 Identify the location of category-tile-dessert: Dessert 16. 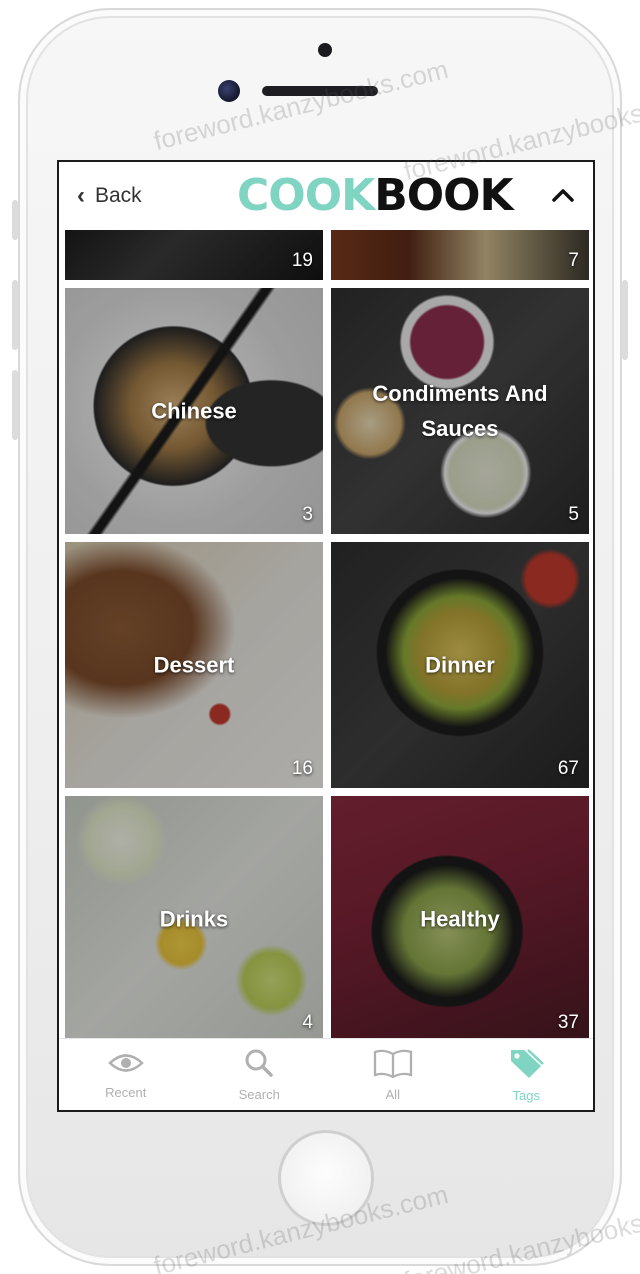
(194, 665).